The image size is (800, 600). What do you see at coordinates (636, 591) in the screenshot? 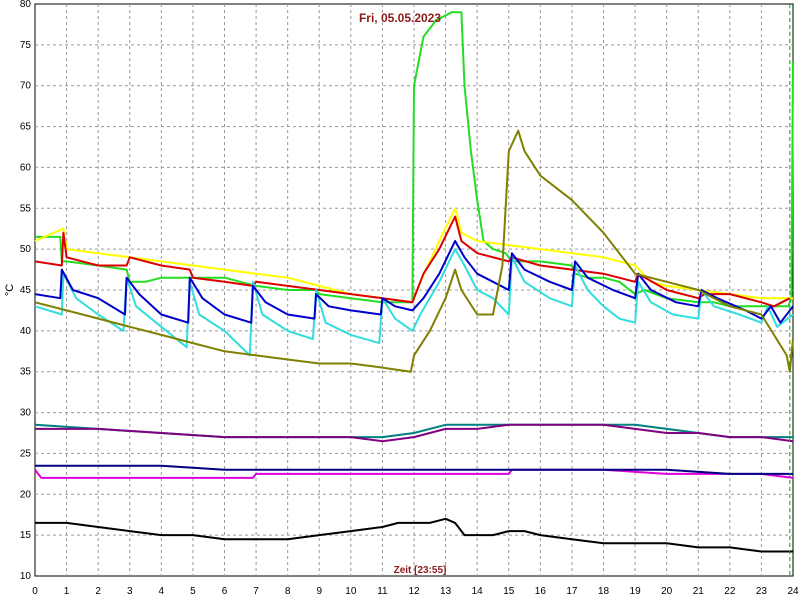
I see `x-tick-label: 19` at bounding box center [636, 591].